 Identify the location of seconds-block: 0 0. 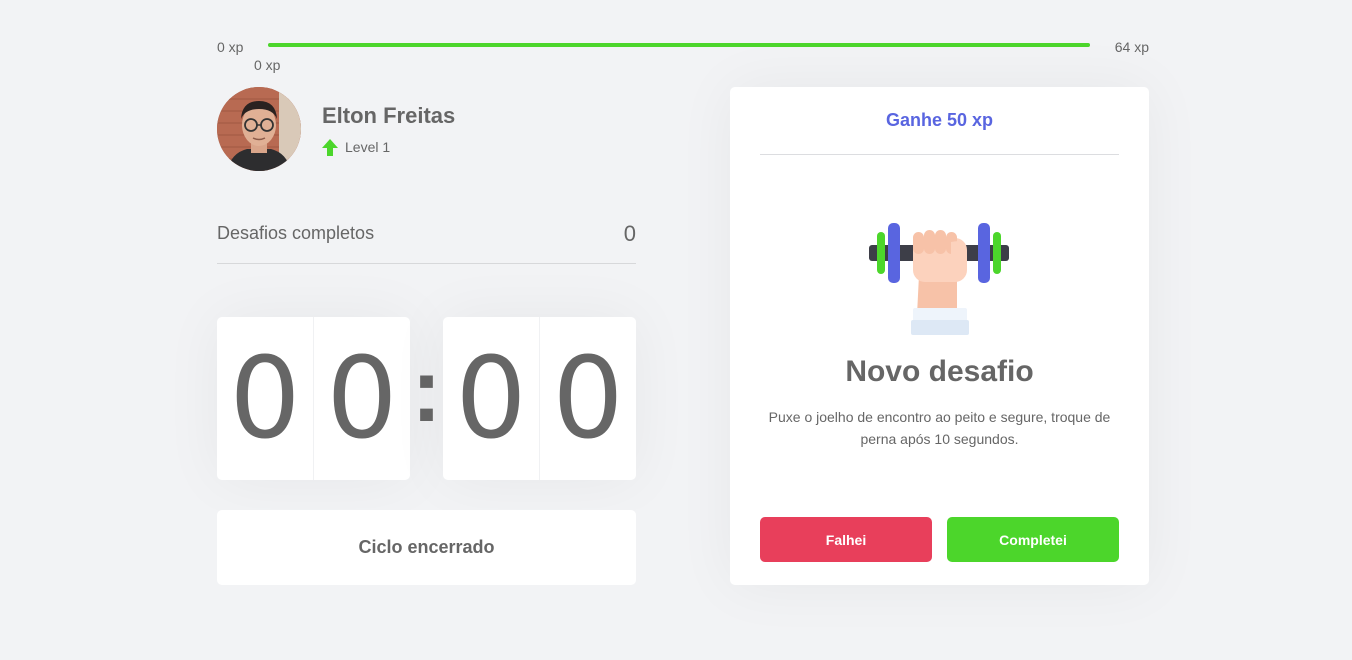
(539, 398).